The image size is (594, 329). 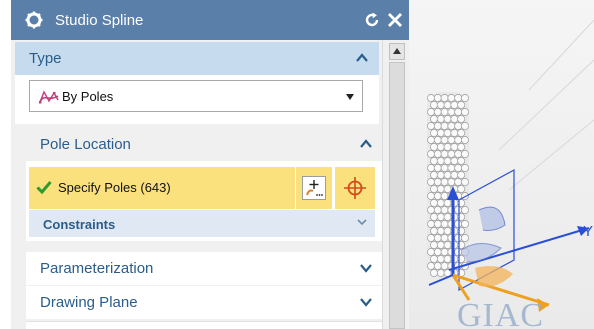 I want to click on specify-poles-label: Specify Poles (643), so click(x=114, y=187).